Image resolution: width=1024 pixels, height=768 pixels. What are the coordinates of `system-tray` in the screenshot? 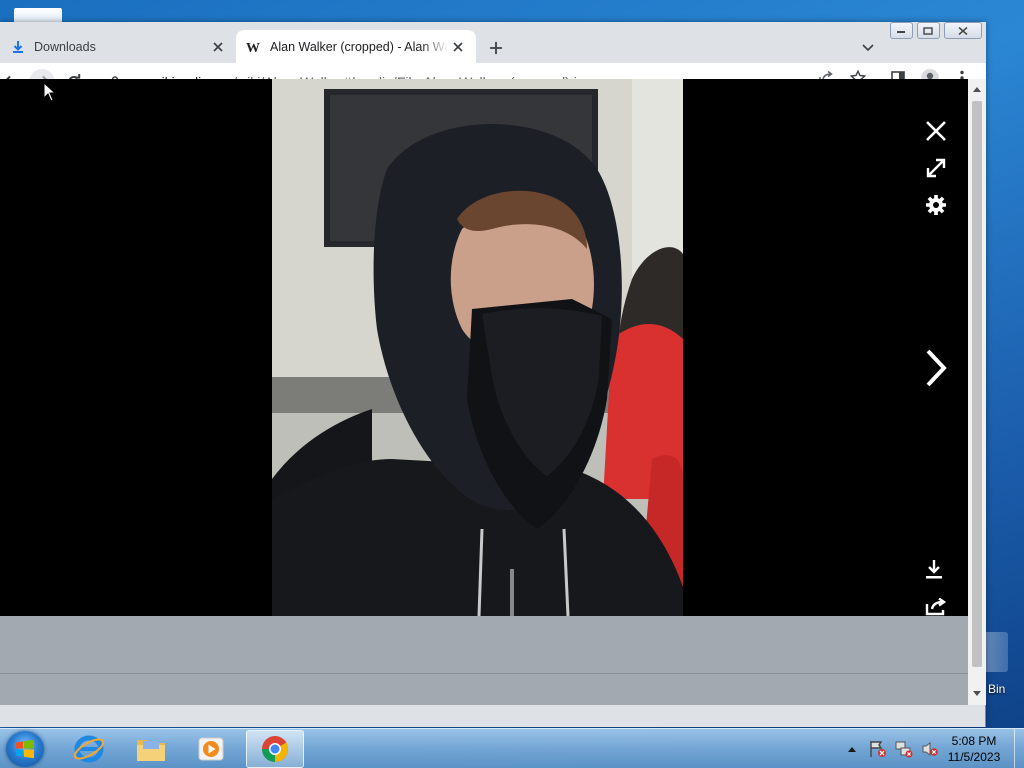 It's located at (894, 748).